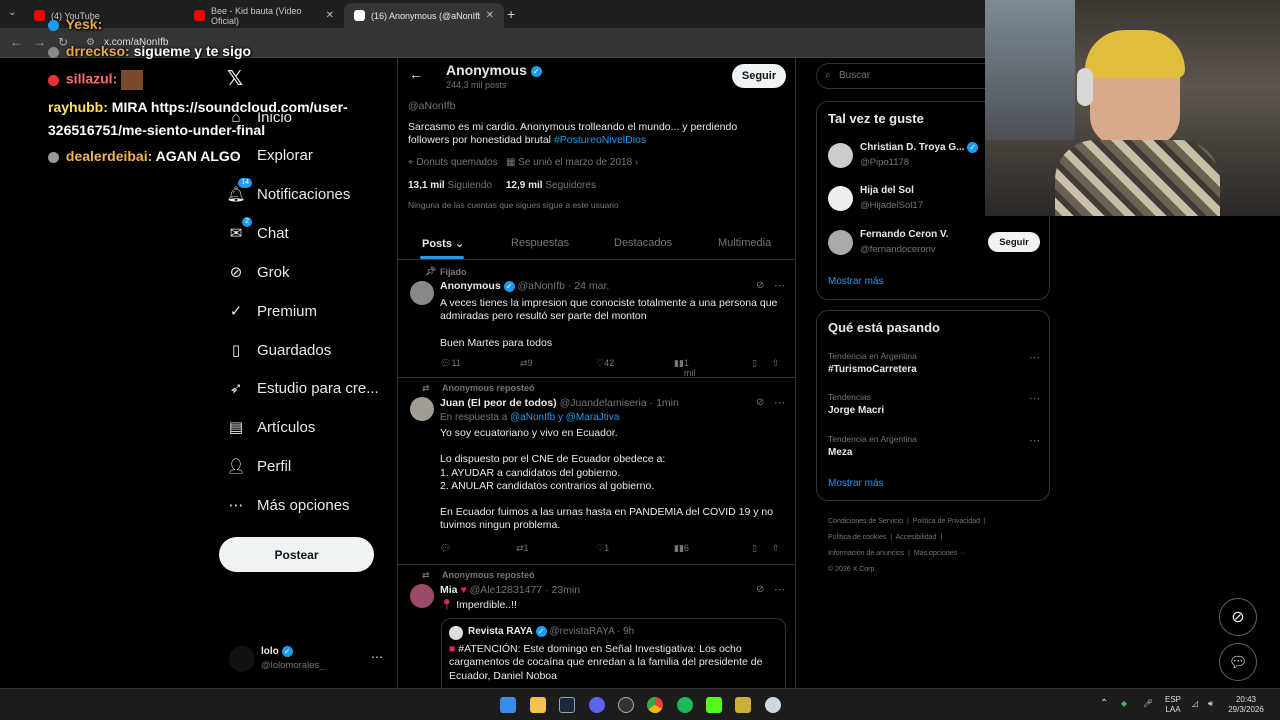 The width and height of the screenshot is (1280, 720). I want to click on following-label: Siguiendo, so click(469, 185).